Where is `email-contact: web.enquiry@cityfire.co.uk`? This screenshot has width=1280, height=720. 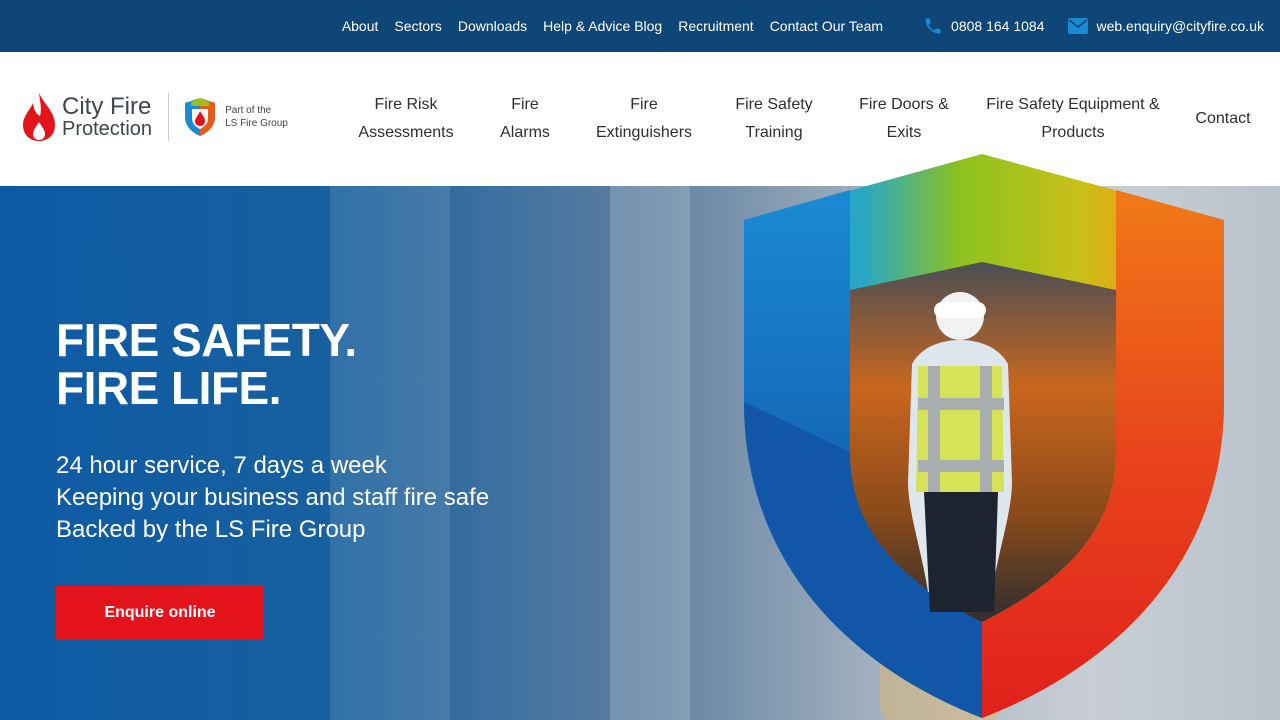
email-contact: web.enquiry@cityfire.co.uk is located at coordinates (1166, 26).